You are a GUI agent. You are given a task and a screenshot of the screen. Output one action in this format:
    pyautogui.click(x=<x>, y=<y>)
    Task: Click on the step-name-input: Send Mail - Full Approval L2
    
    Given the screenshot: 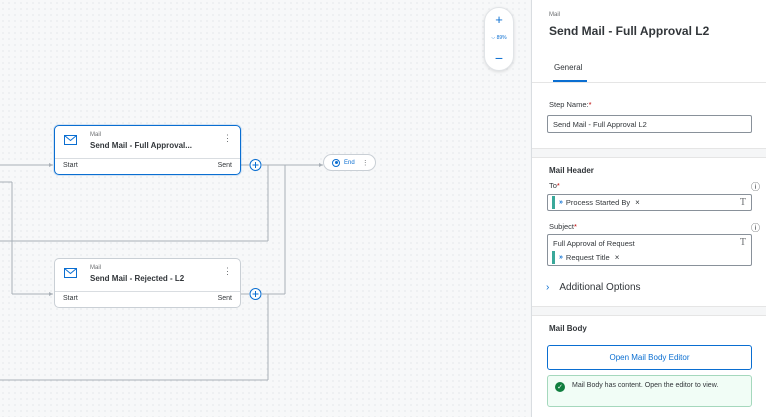 What is the action you would take?
    pyautogui.click(x=649, y=124)
    